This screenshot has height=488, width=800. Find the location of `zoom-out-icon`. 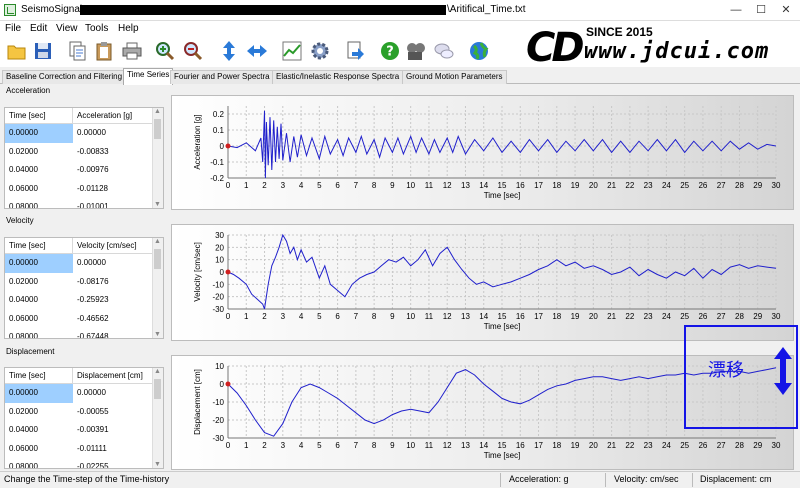

zoom-out-icon is located at coordinates (193, 51).